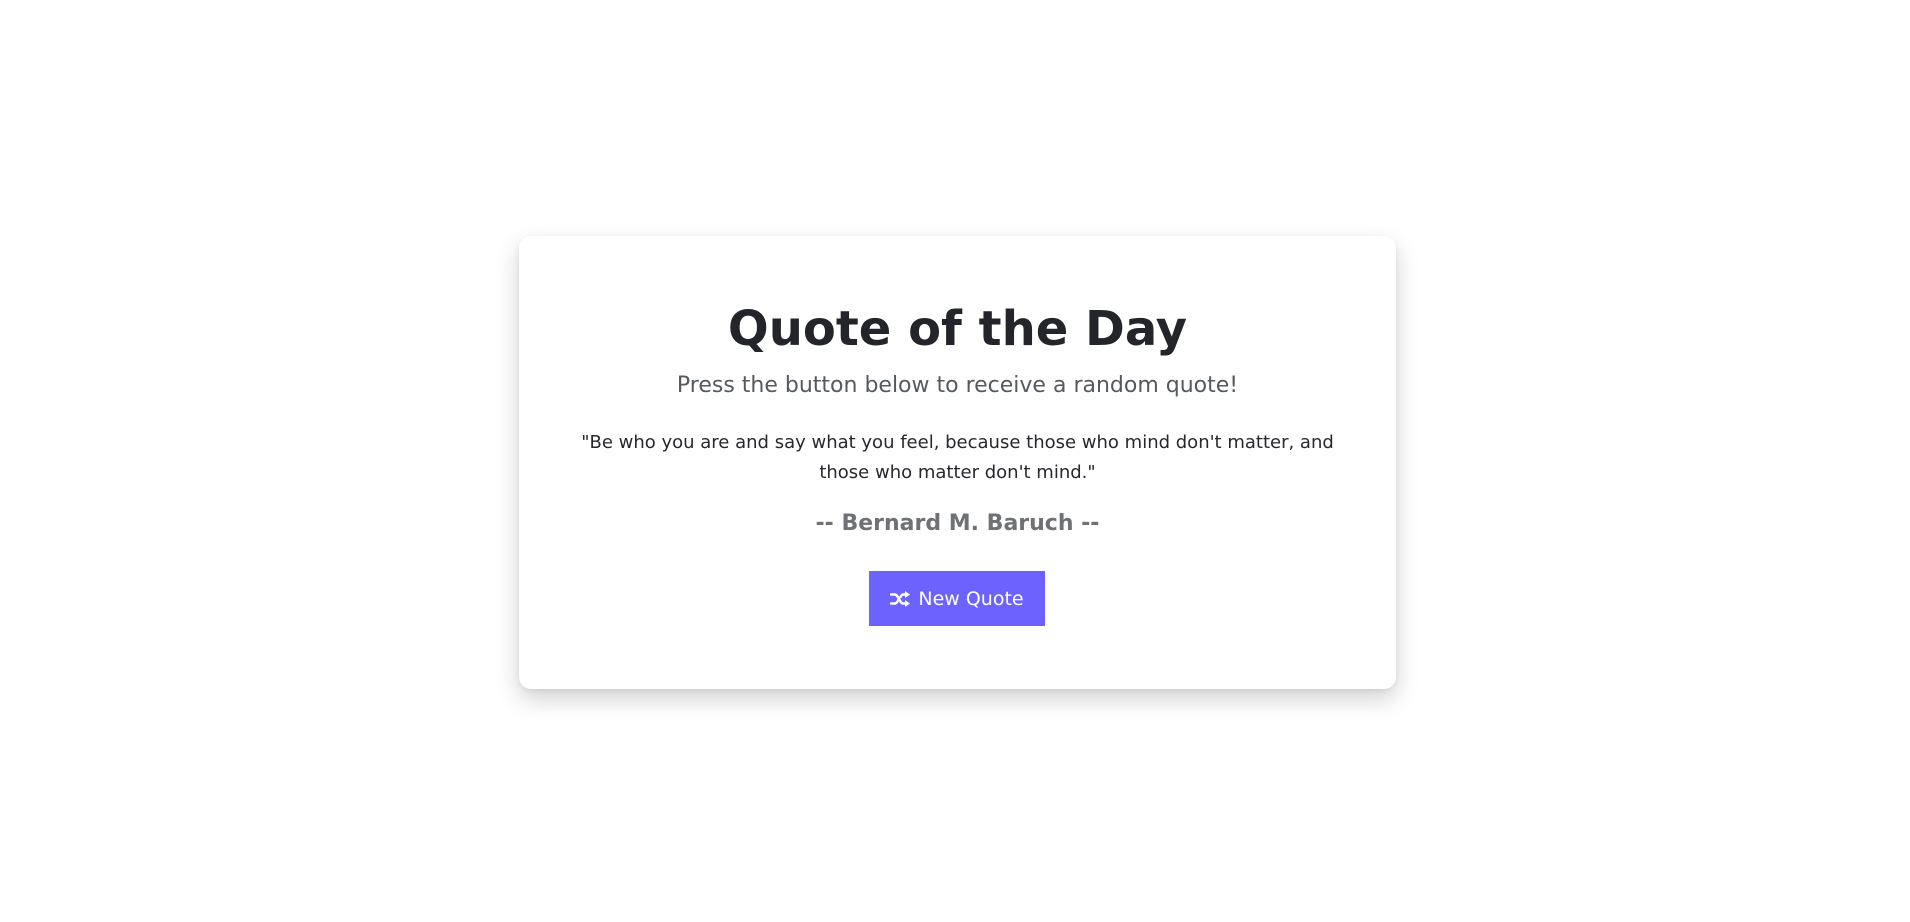 The width and height of the screenshot is (1910, 922). Describe the element at coordinates (900, 599) in the screenshot. I see `shuffle-icon` at that location.